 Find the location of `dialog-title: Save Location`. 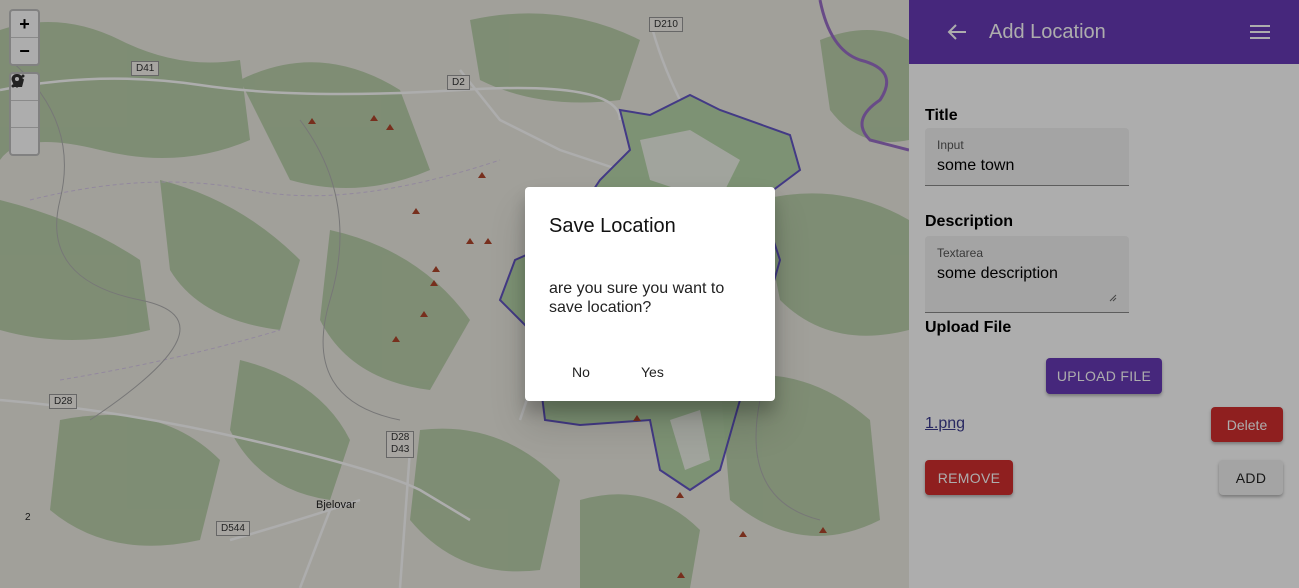

dialog-title: Save Location is located at coordinates (612, 226).